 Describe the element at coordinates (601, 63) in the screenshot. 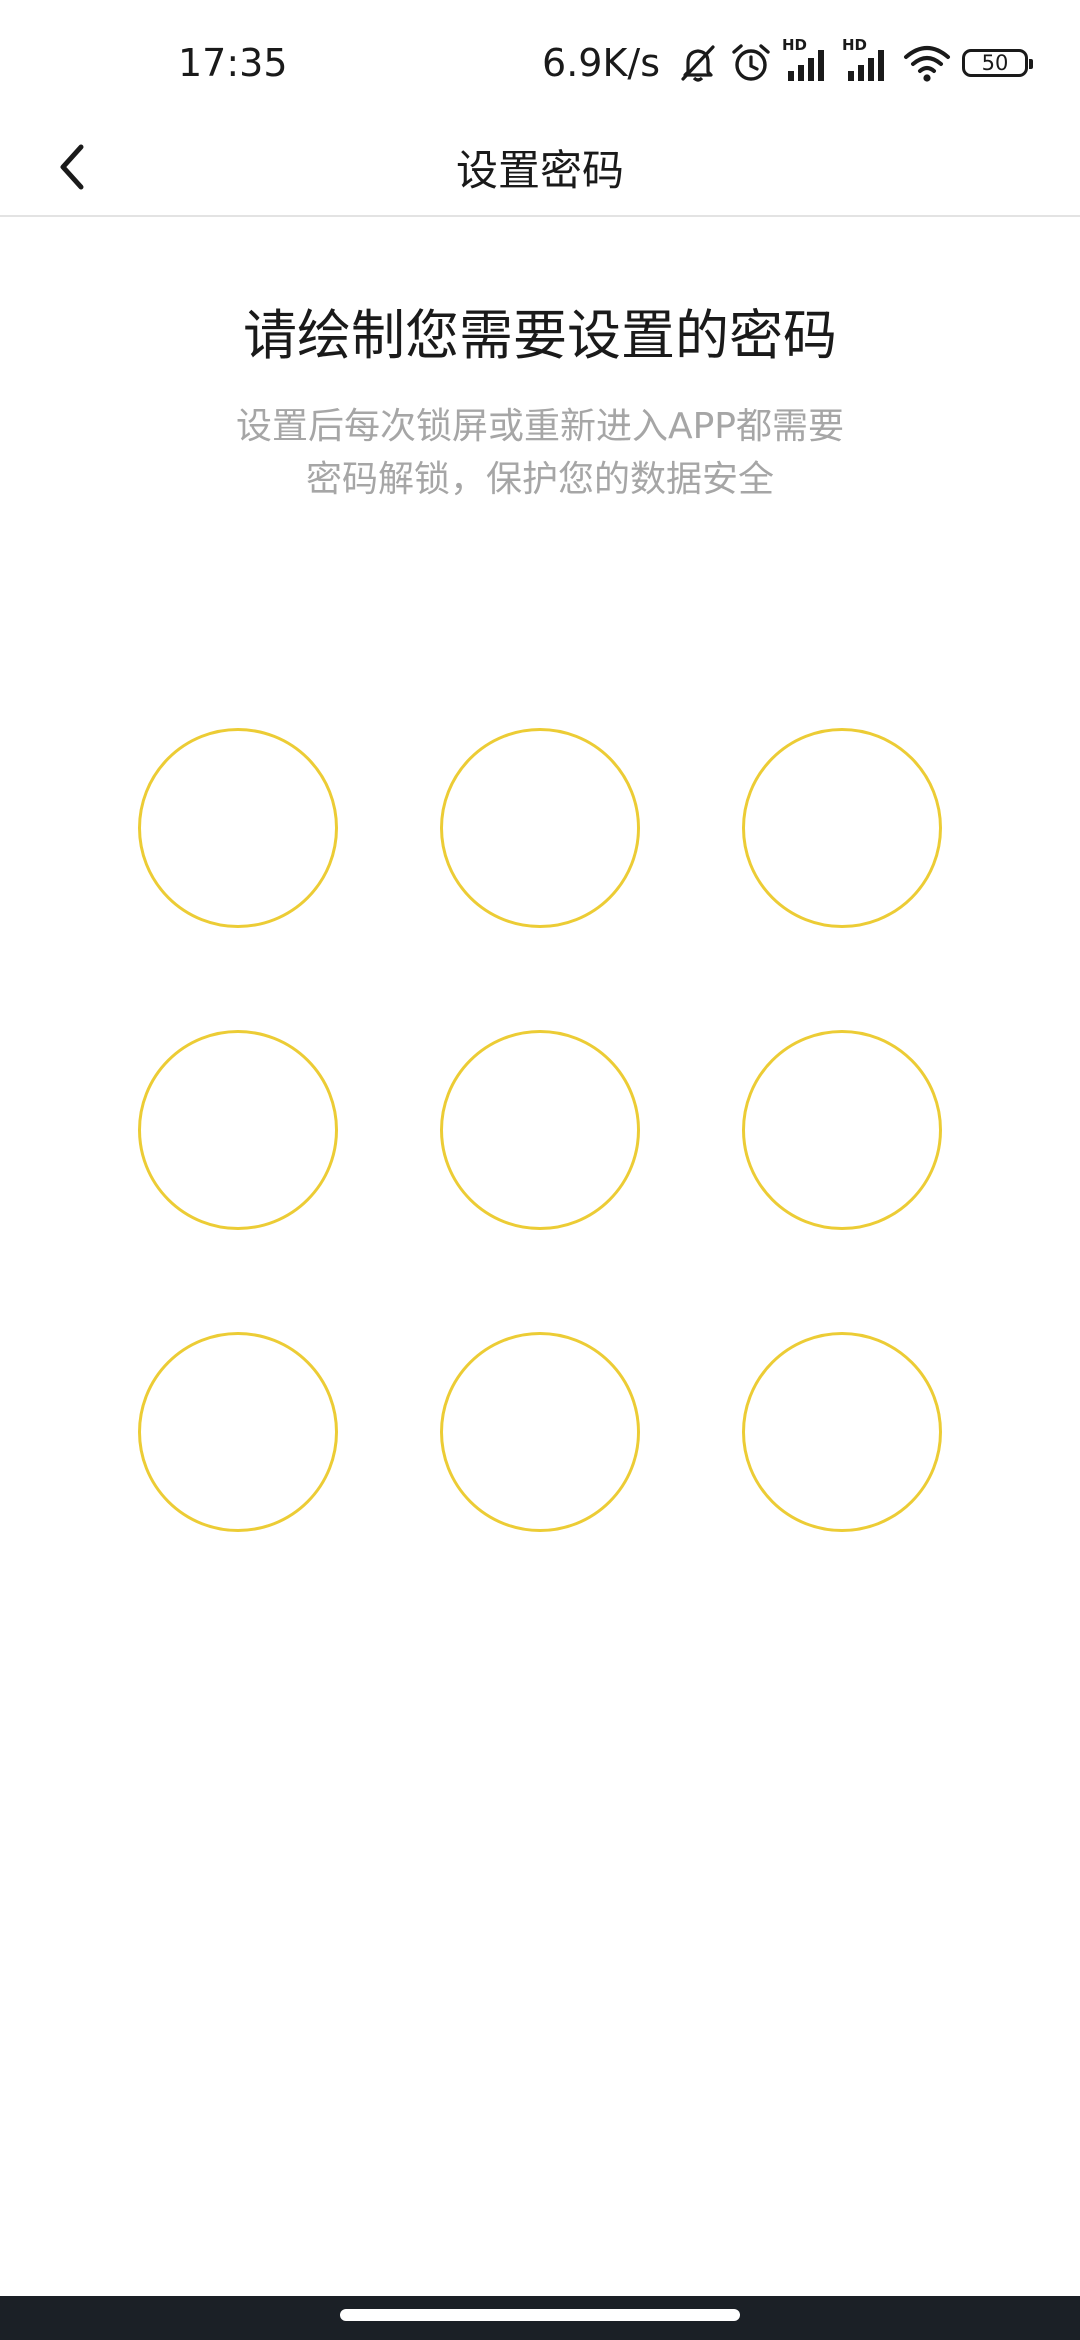

I see `network-speed: 6.9K/s` at that location.